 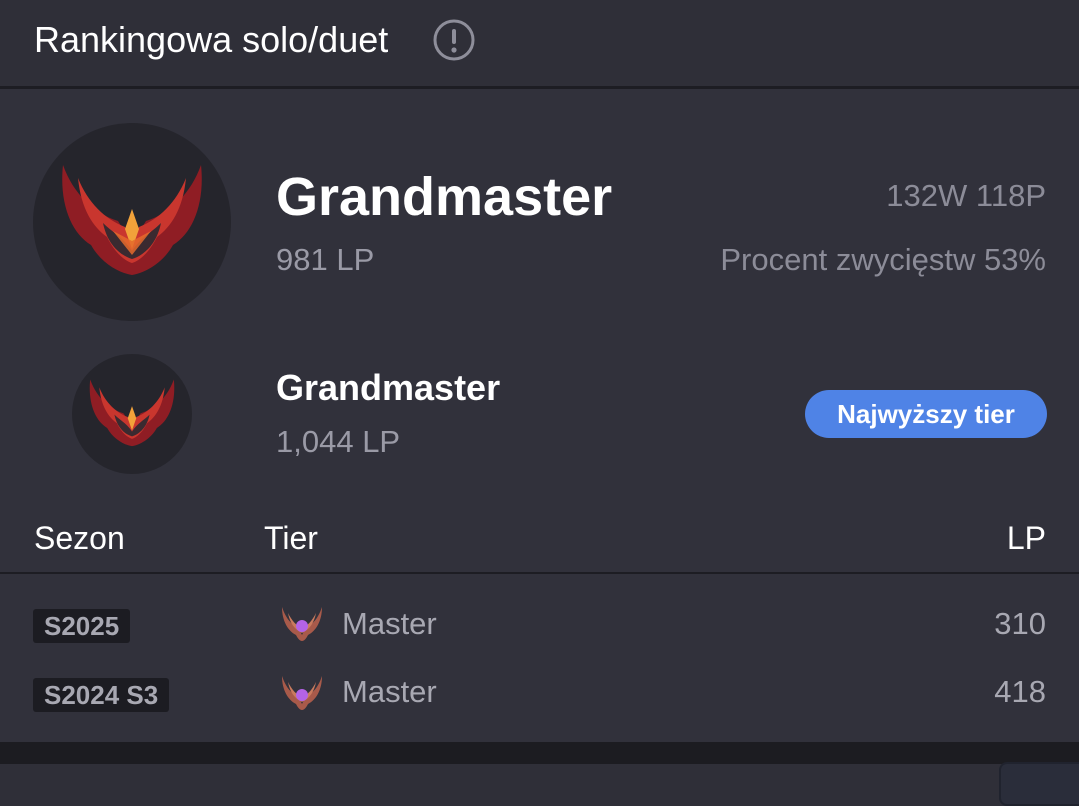 What do you see at coordinates (444, 197) in the screenshot?
I see `current-tier-name: Grandmaster` at bounding box center [444, 197].